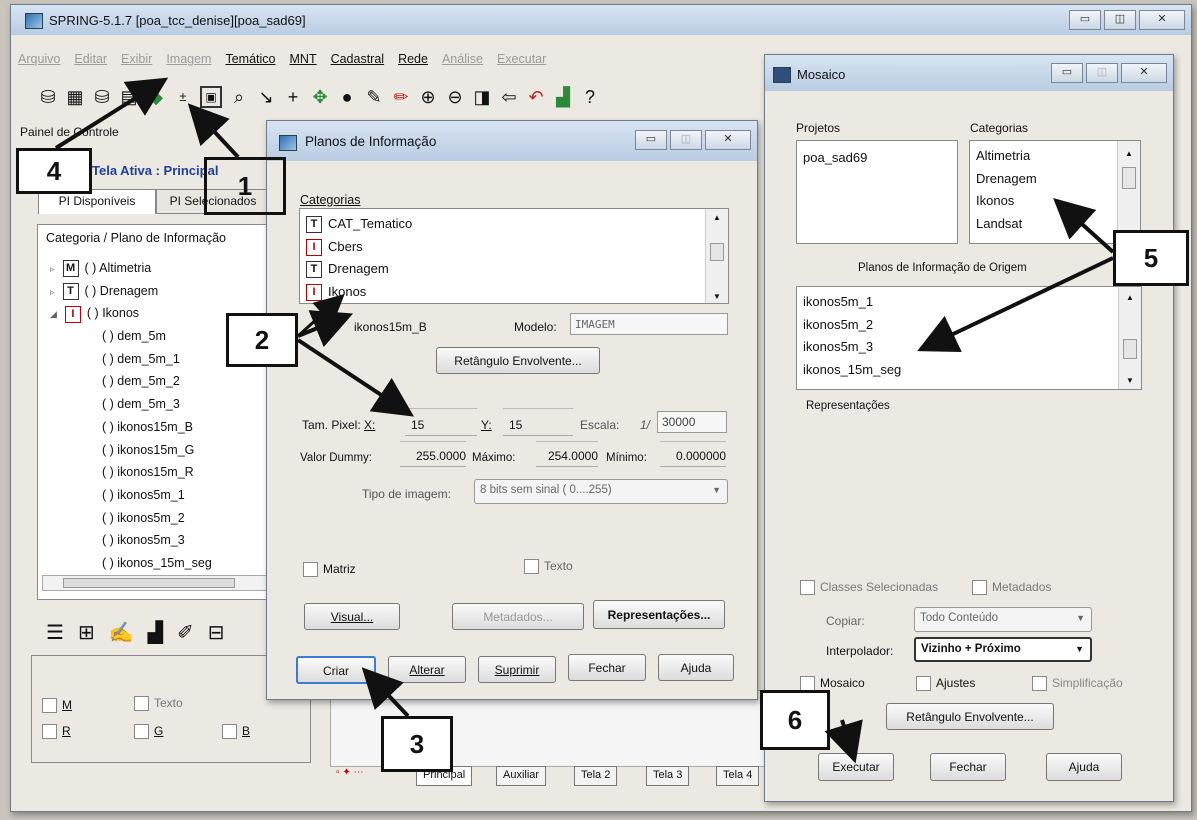 This screenshot has width=1197, height=820. I want to click on origem-thumb, so click(1130, 349).